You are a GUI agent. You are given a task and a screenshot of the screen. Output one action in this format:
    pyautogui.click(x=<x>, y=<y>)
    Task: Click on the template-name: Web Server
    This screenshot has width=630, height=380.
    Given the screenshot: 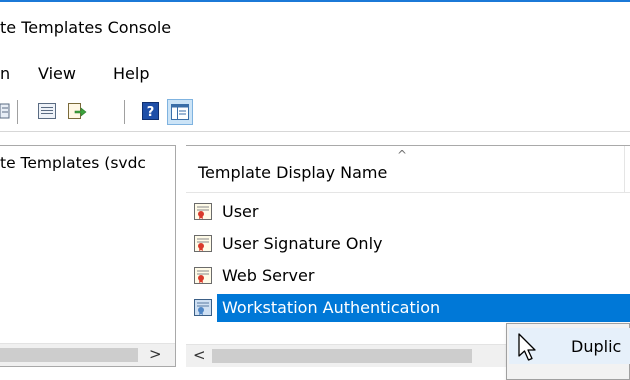 What is the action you would take?
    pyautogui.click(x=268, y=275)
    